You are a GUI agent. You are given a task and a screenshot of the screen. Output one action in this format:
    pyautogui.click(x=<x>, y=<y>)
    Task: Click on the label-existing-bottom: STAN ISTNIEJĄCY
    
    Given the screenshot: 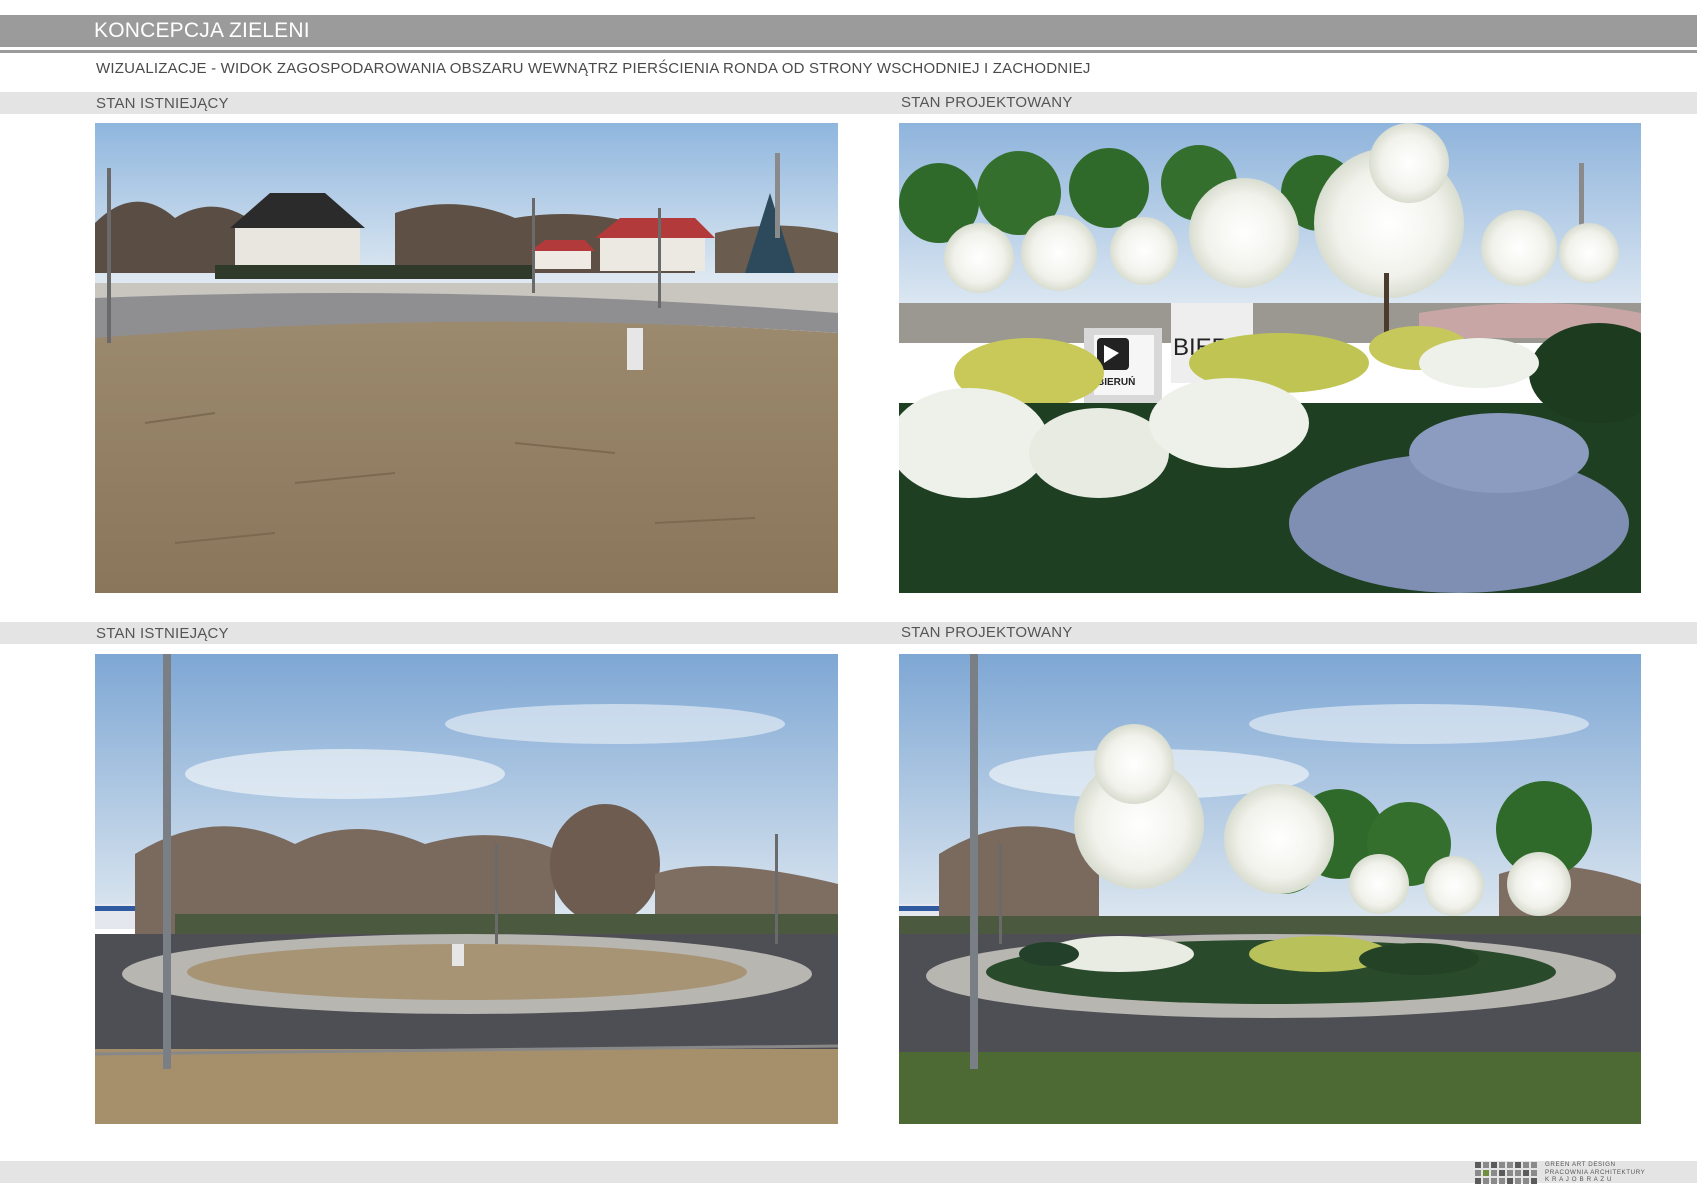 What is the action you would take?
    pyautogui.click(x=162, y=633)
    